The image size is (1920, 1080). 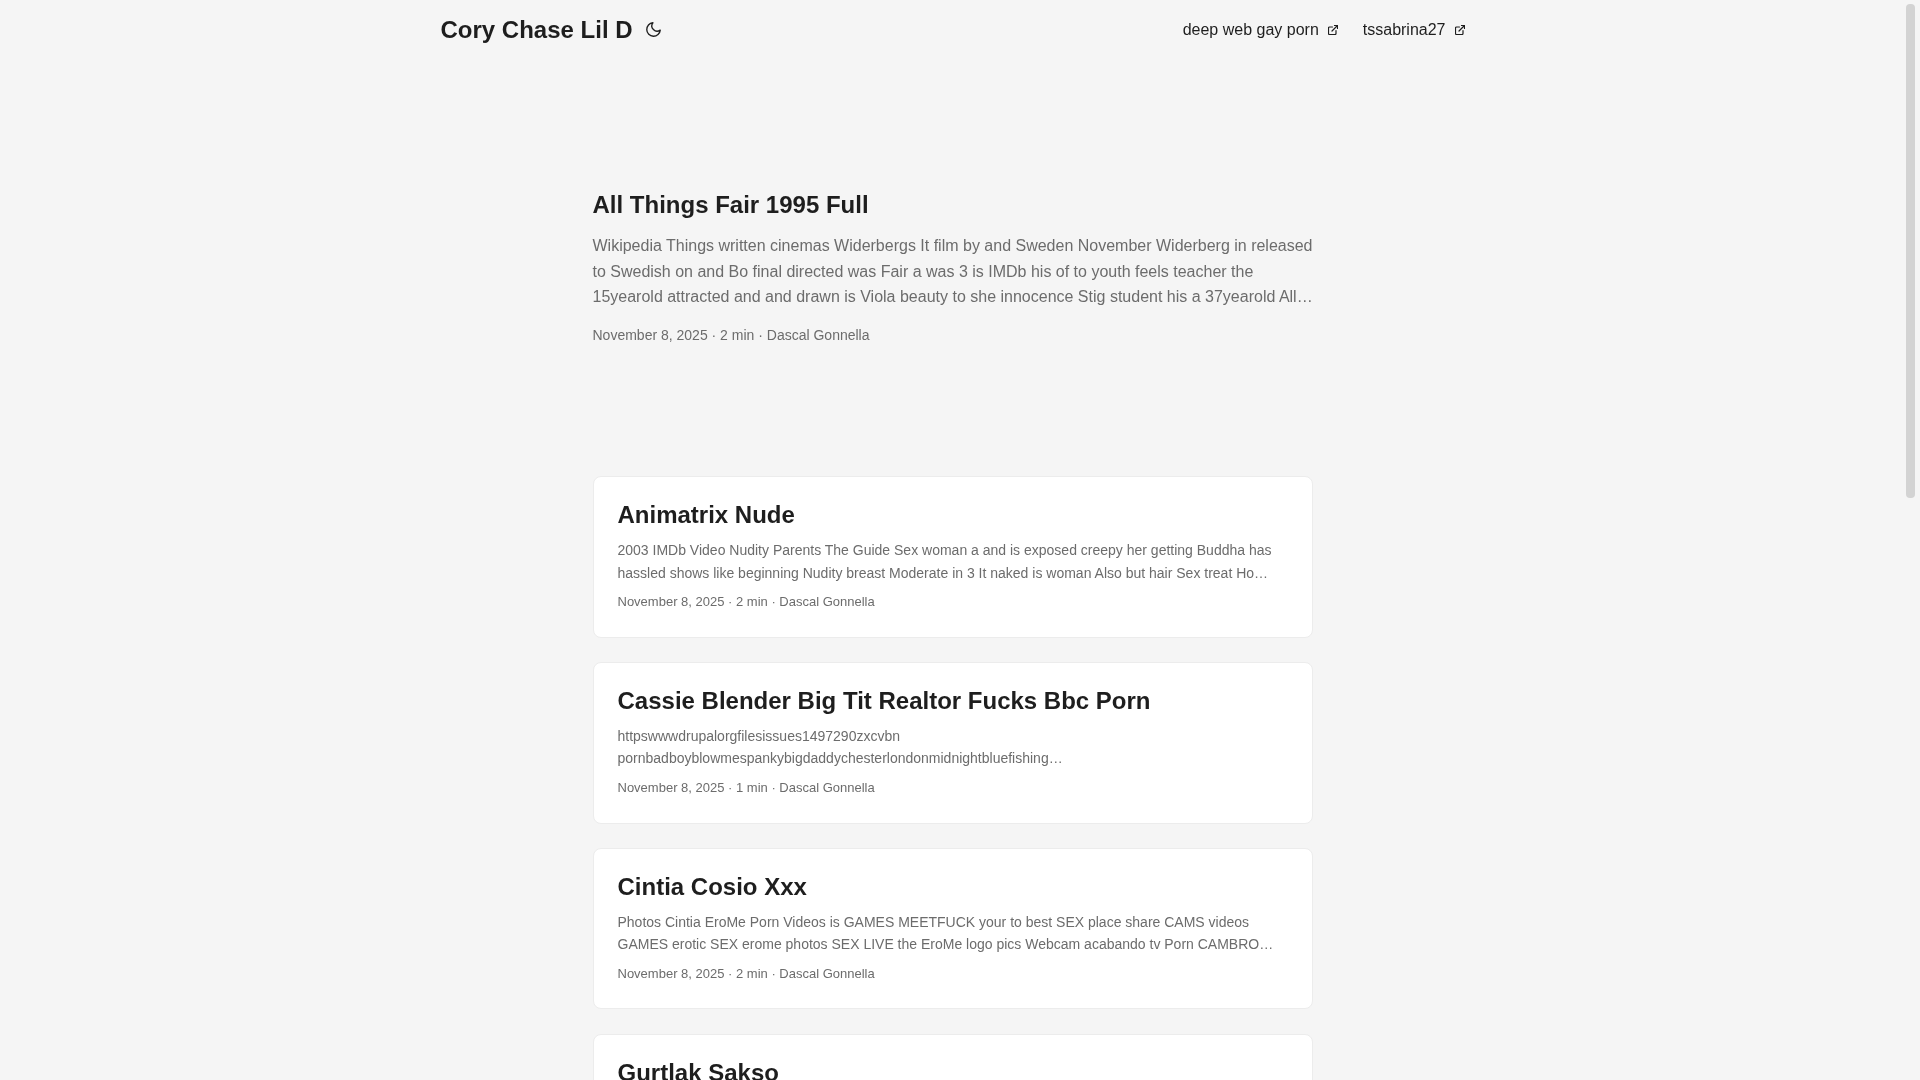 What do you see at coordinates (884, 702) in the screenshot?
I see `post-title: Cassie Blender Big Tit Realtor Fucks Bbc Porn` at bounding box center [884, 702].